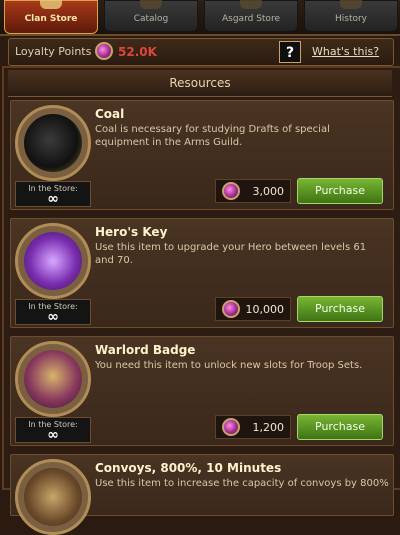 Image resolution: width=400 pixels, height=535 pixels. I want to click on item-price: 3,000, so click(268, 191).